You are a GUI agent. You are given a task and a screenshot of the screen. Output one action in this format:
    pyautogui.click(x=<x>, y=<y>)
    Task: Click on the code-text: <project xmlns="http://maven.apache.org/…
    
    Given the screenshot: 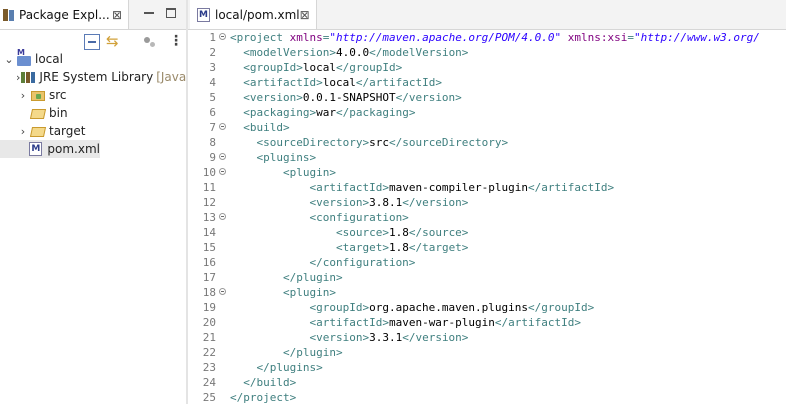 What is the action you would take?
    pyautogui.click(x=494, y=37)
    